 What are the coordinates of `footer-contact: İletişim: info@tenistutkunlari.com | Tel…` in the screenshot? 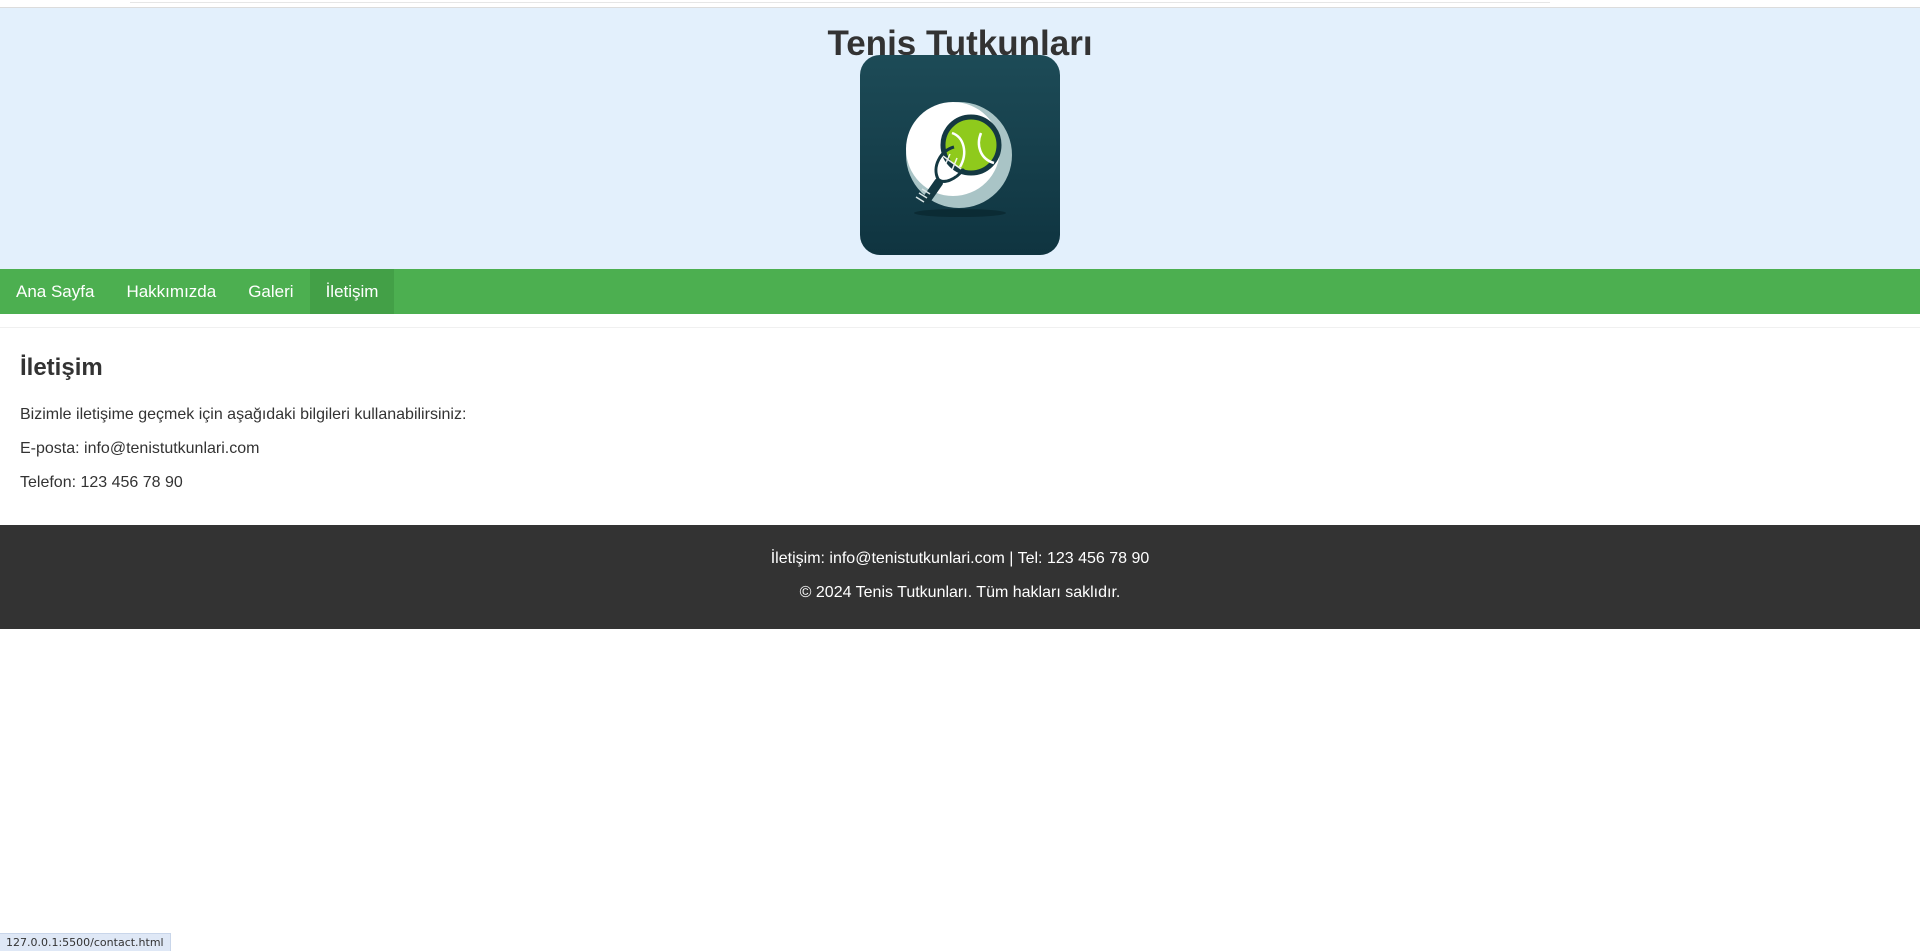 It's located at (960, 558).